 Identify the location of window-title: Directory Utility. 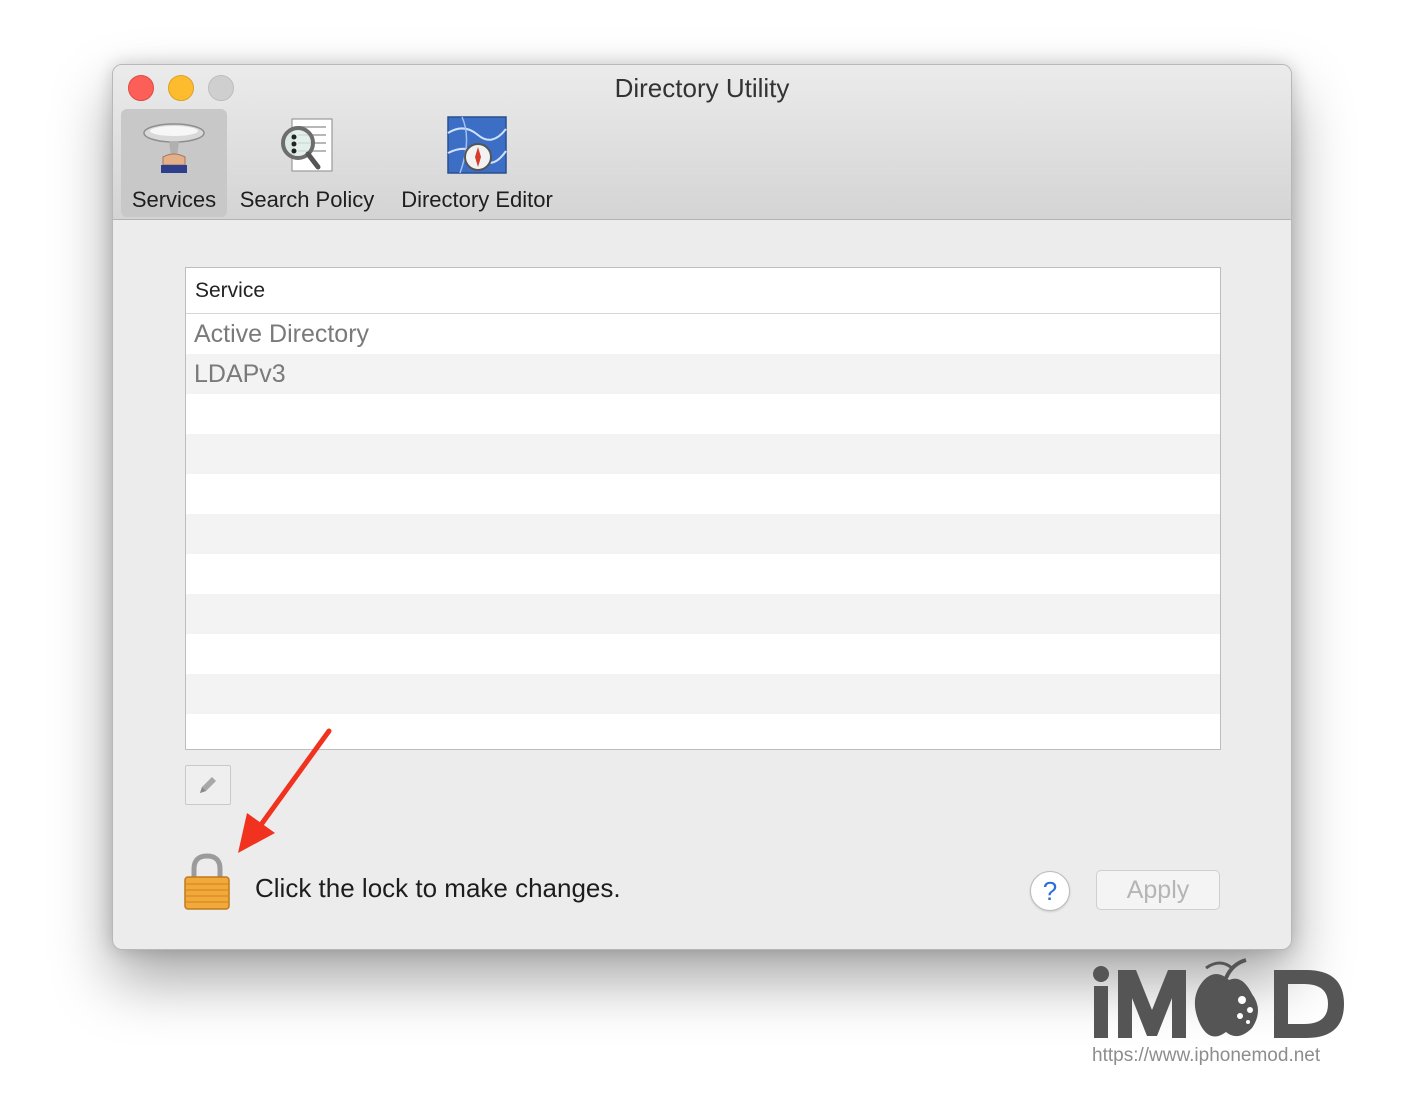
(702, 88).